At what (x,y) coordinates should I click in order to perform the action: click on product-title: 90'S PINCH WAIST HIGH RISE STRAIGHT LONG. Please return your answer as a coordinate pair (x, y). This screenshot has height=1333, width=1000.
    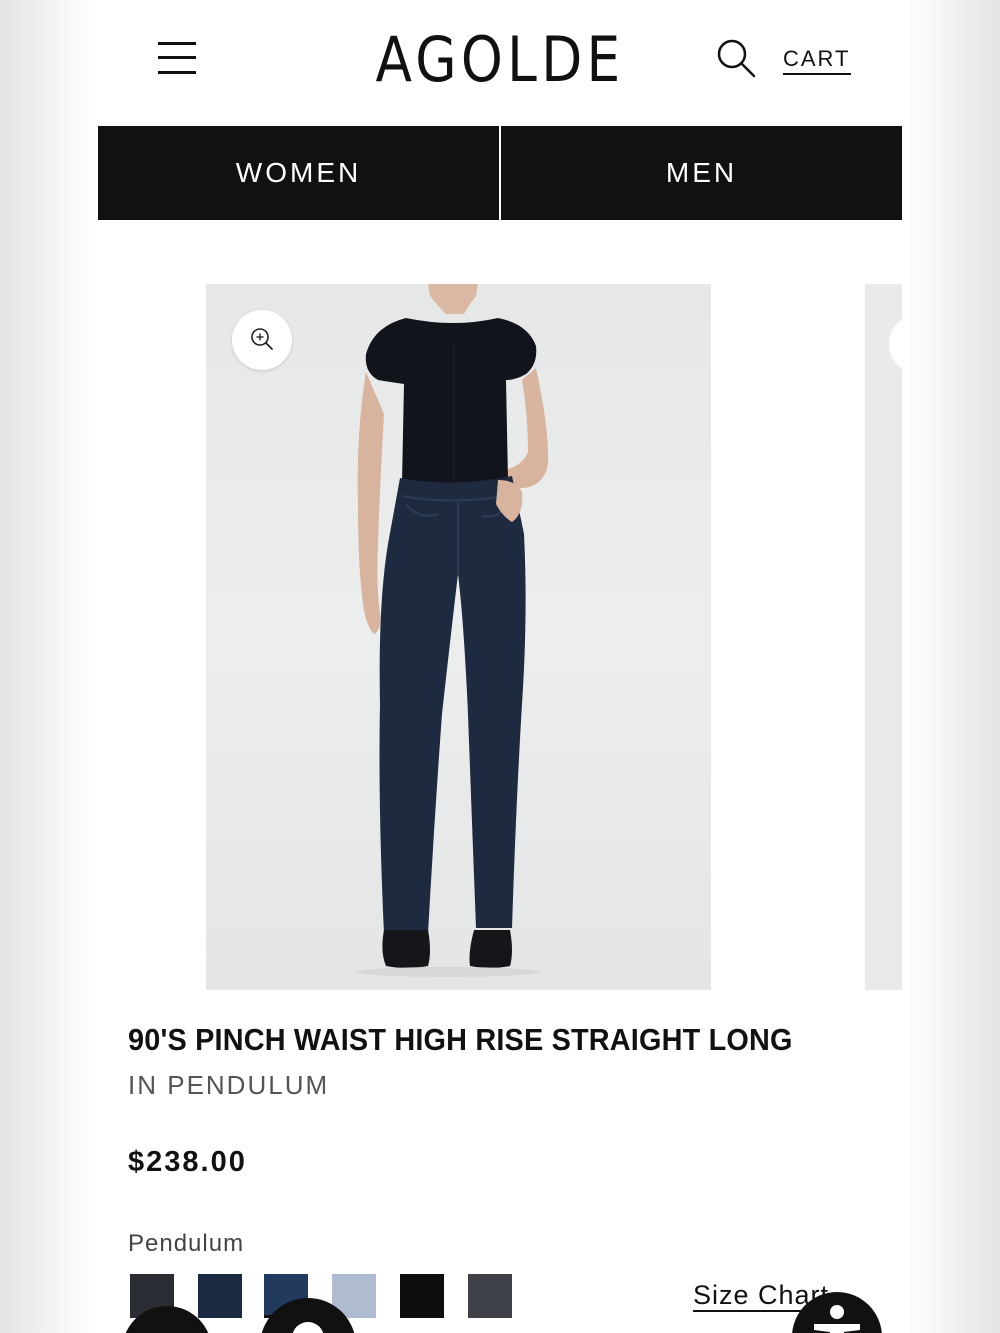
    Looking at the image, I should click on (460, 1039).